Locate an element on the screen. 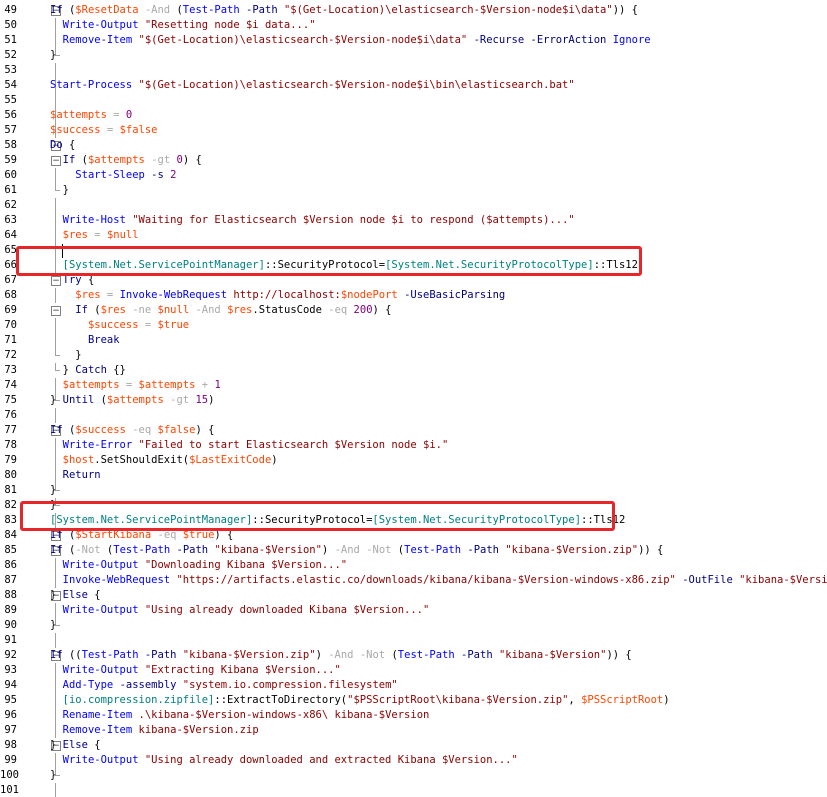 The image size is (827, 797). code-token: $res is located at coordinates (88, 295).